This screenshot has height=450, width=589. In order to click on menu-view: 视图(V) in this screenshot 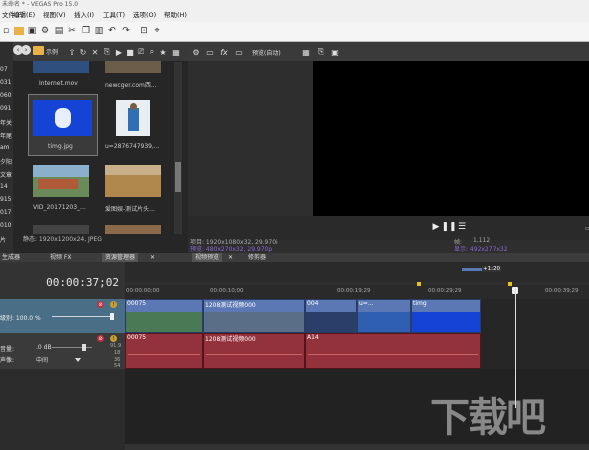, I will do `click(54, 15)`.